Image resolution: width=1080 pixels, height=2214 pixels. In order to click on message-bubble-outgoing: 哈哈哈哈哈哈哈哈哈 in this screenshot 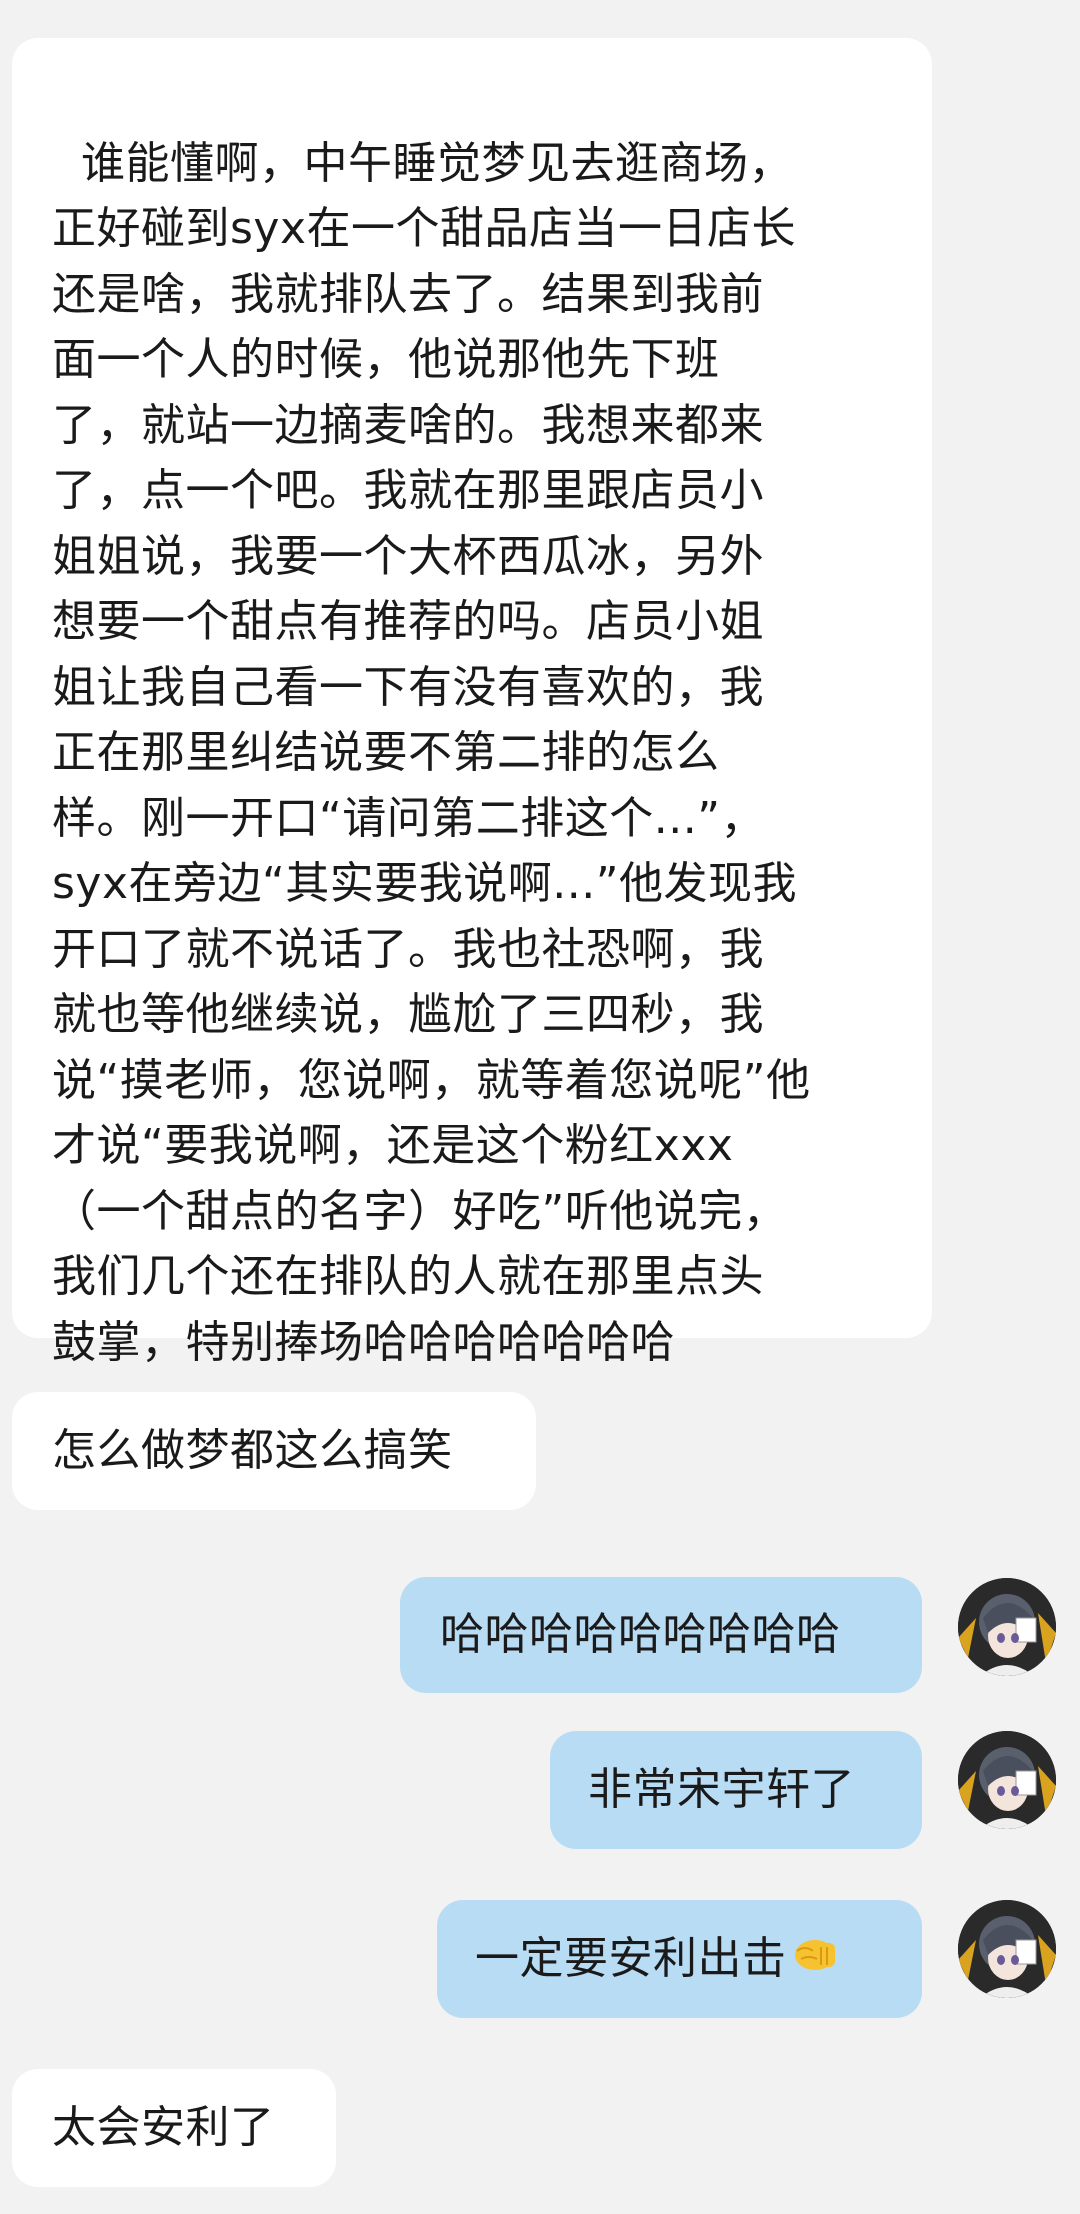, I will do `click(661, 1635)`.